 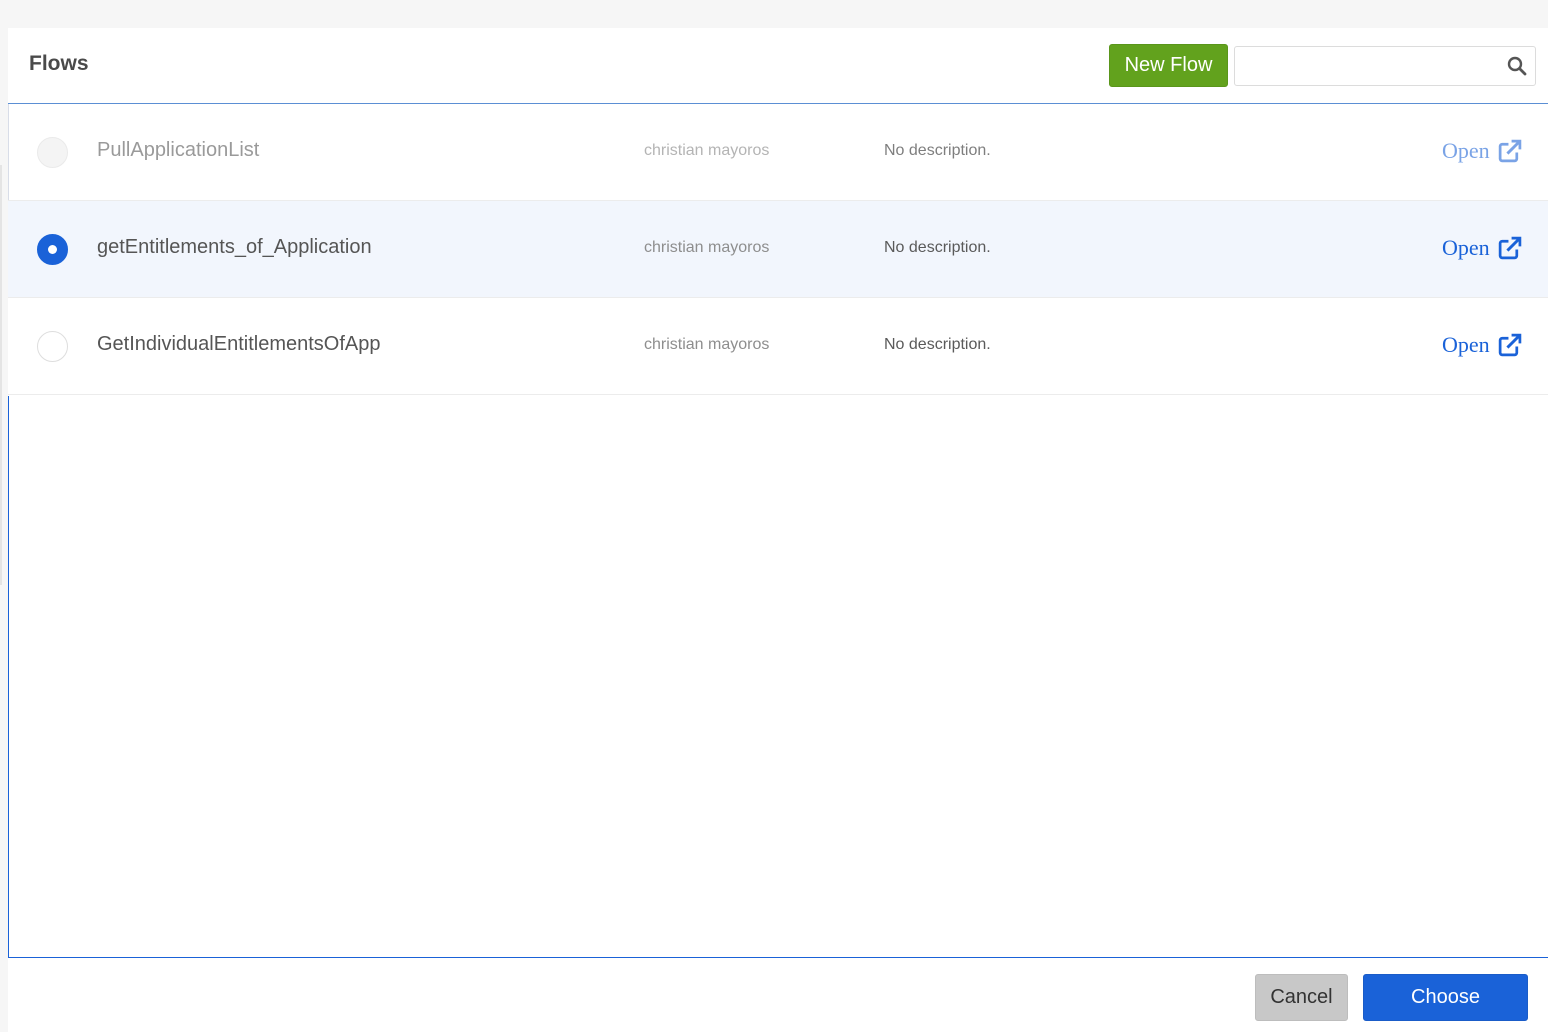 I want to click on search-icon, so click(x=1517, y=66).